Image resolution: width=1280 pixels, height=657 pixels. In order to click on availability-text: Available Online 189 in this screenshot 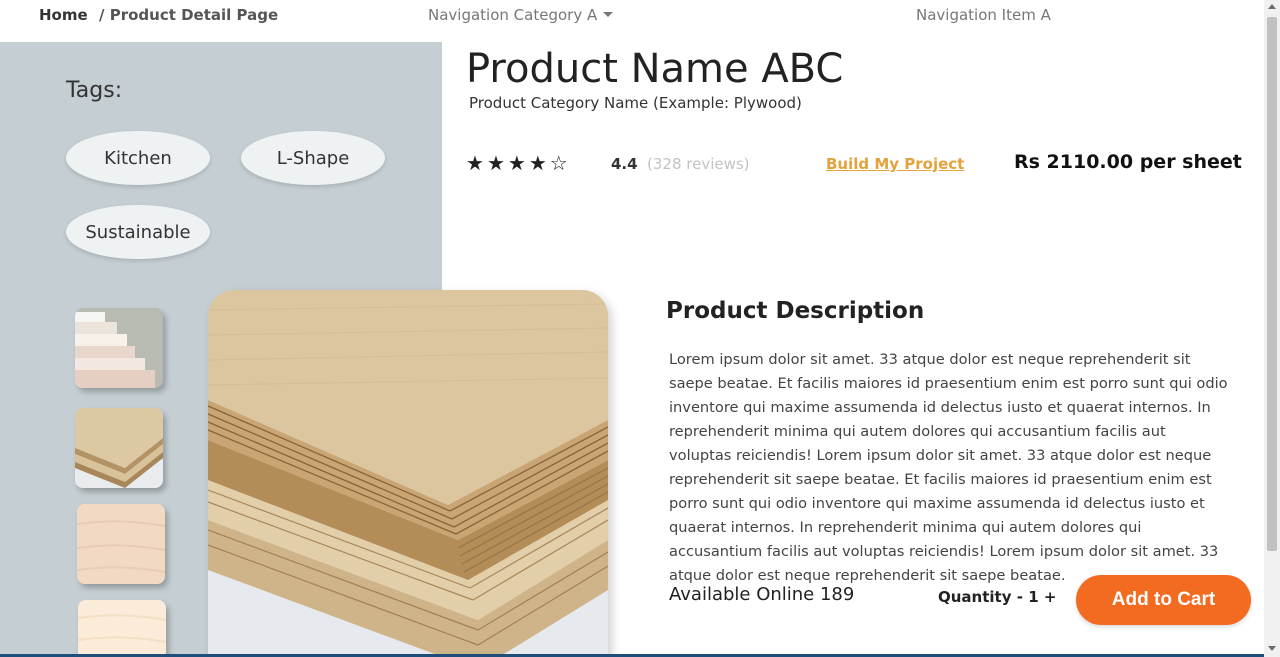, I will do `click(762, 594)`.